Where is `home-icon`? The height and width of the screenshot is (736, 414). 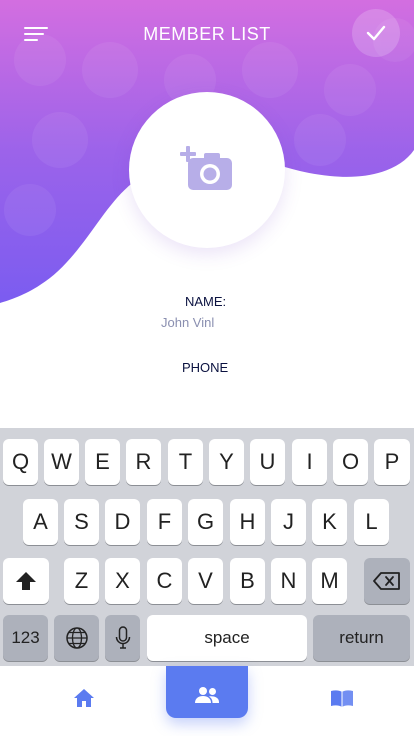 home-icon is located at coordinates (84, 698).